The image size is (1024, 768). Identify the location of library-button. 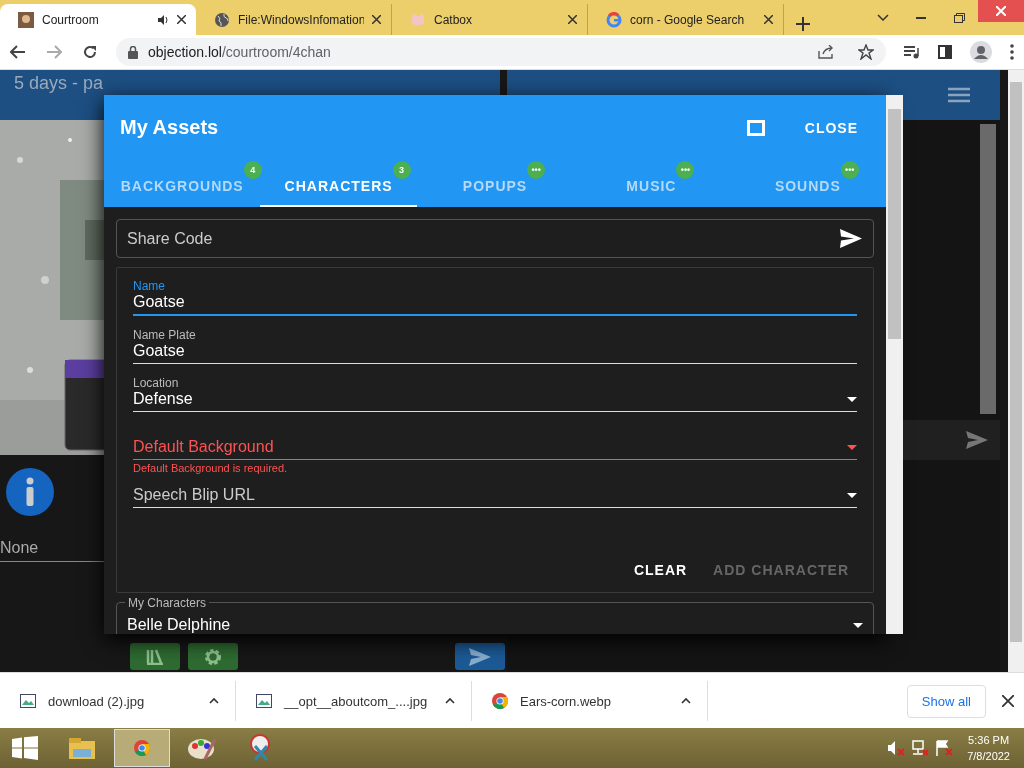
(155, 656).